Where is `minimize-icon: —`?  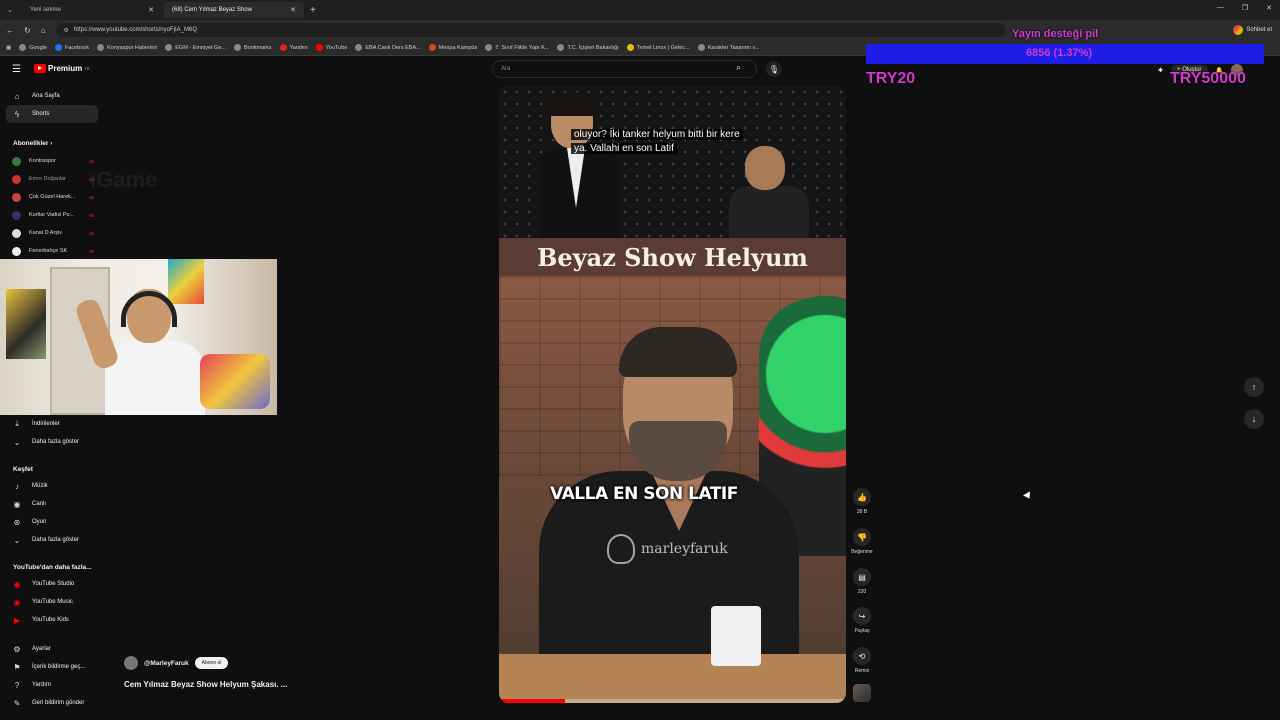 minimize-icon: — is located at coordinates (1220, 8).